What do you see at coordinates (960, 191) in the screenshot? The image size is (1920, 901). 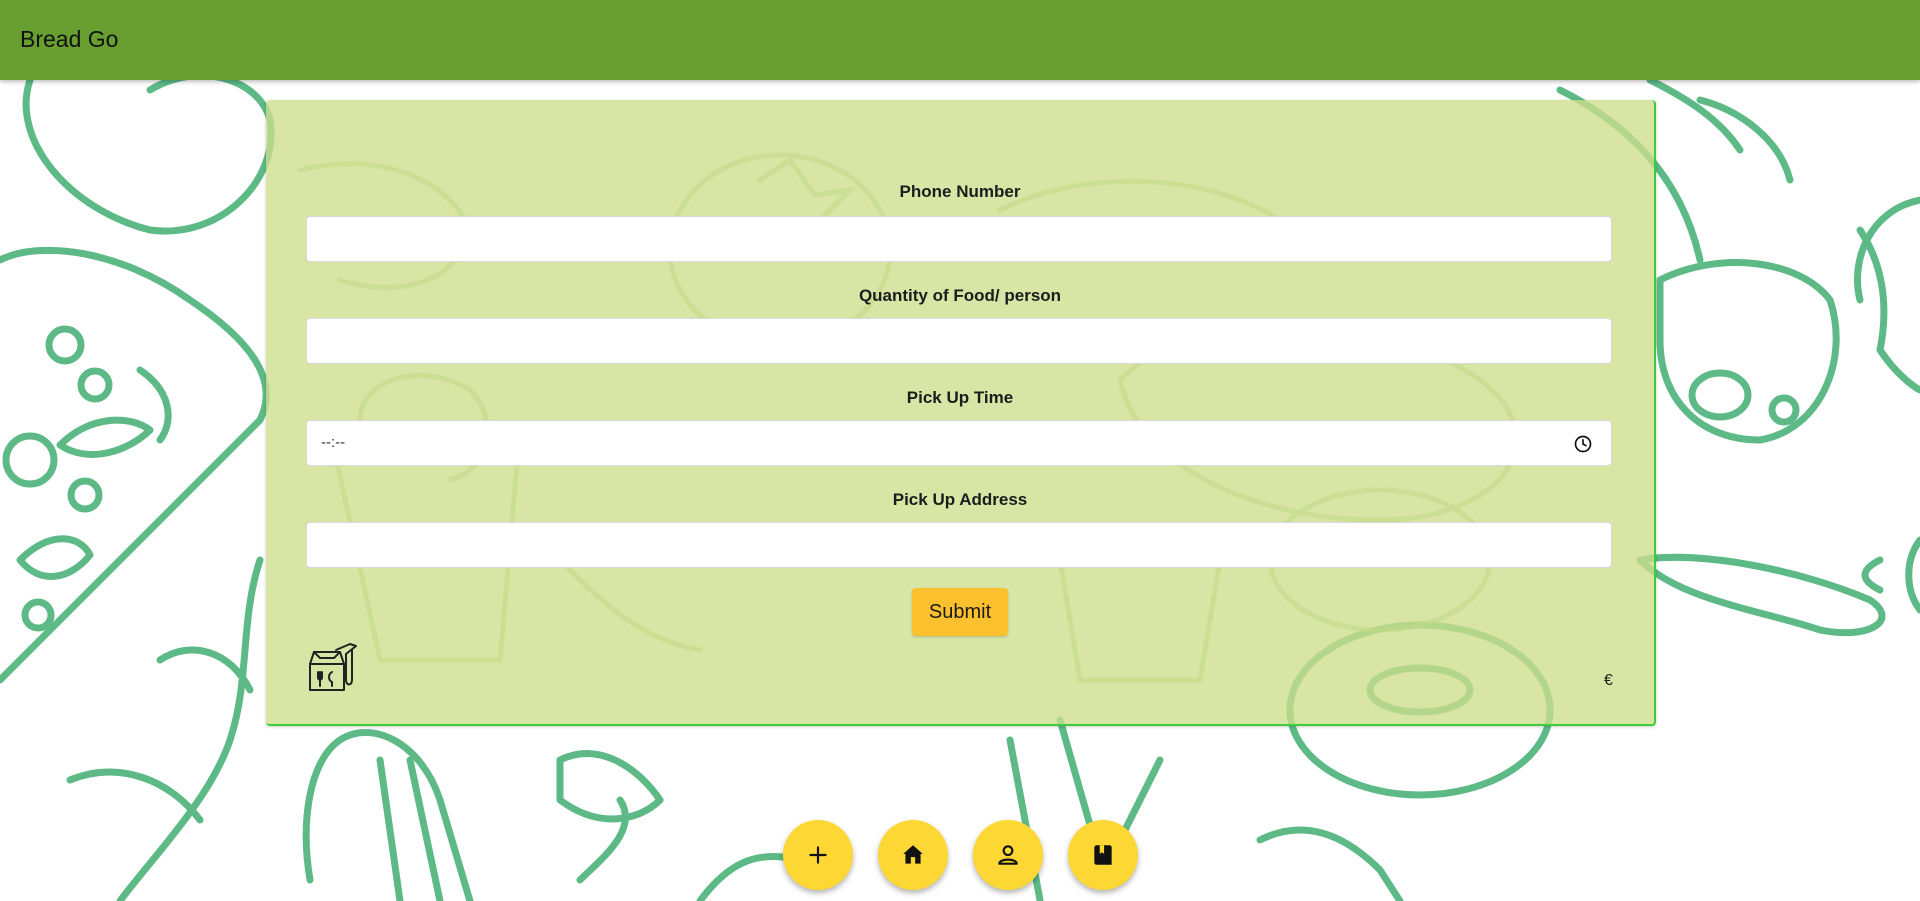 I see `phone-number-label: Phone Number` at bounding box center [960, 191].